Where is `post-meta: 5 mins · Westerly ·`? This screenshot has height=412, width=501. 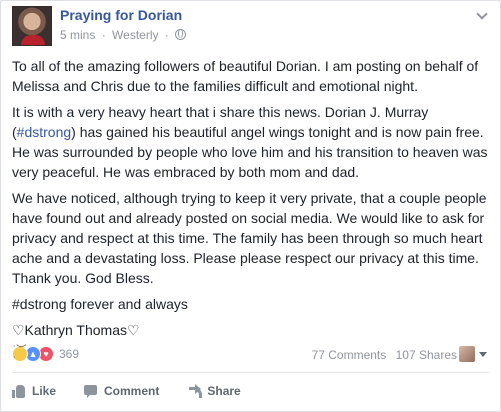
post-meta: 5 mins · Westerly · is located at coordinates (123, 35).